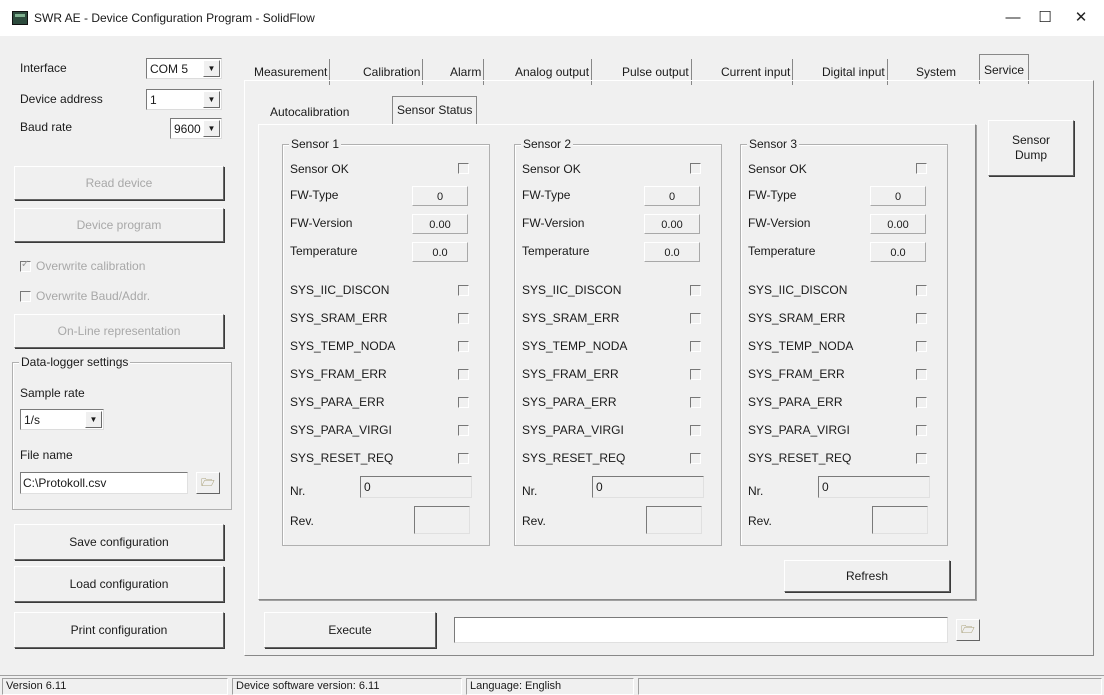 Image resolution: width=1104 pixels, height=695 pixels. Describe the element at coordinates (573, 430) in the screenshot. I see `sensor-2-flag-label: SYS_PARA_VIRGI` at that location.